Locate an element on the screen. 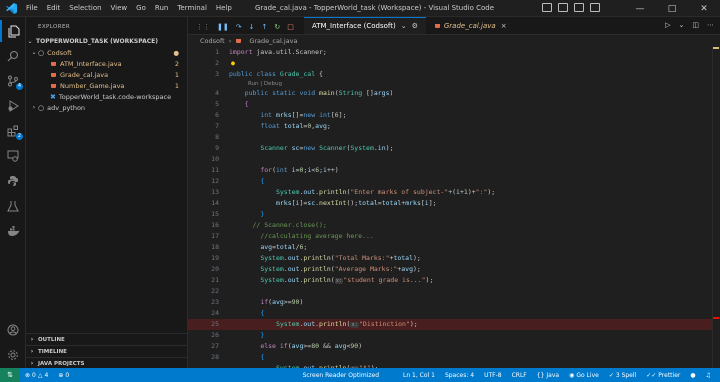 The height and width of the screenshot is (382, 720). maximize-icon: □ is located at coordinates (672, 8).